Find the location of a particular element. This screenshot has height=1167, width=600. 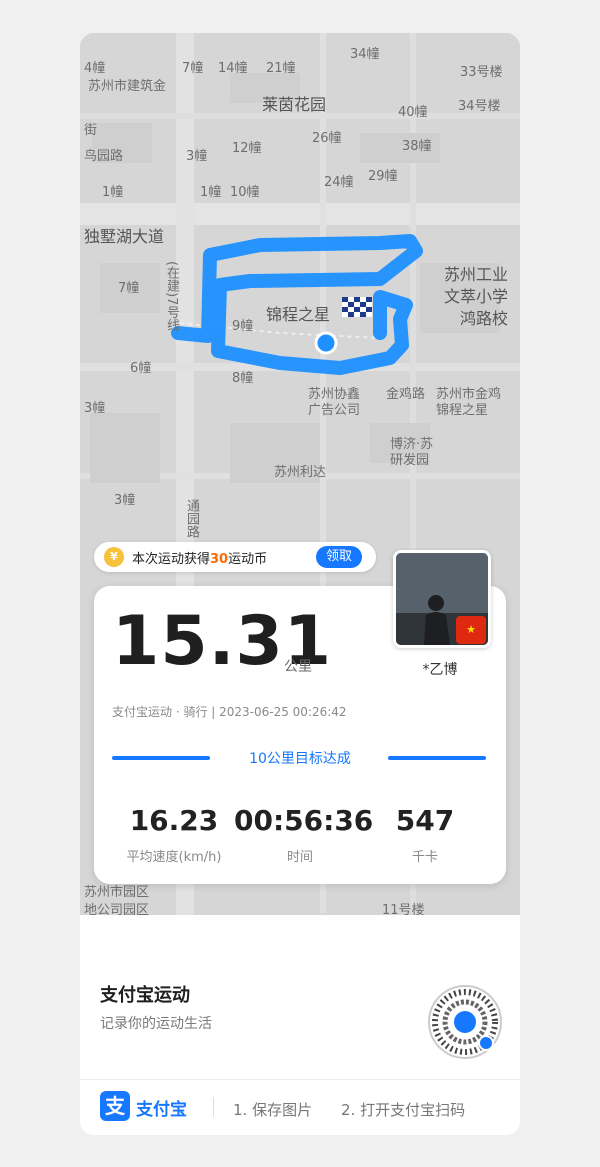

map-label: 研发园 is located at coordinates (410, 460).